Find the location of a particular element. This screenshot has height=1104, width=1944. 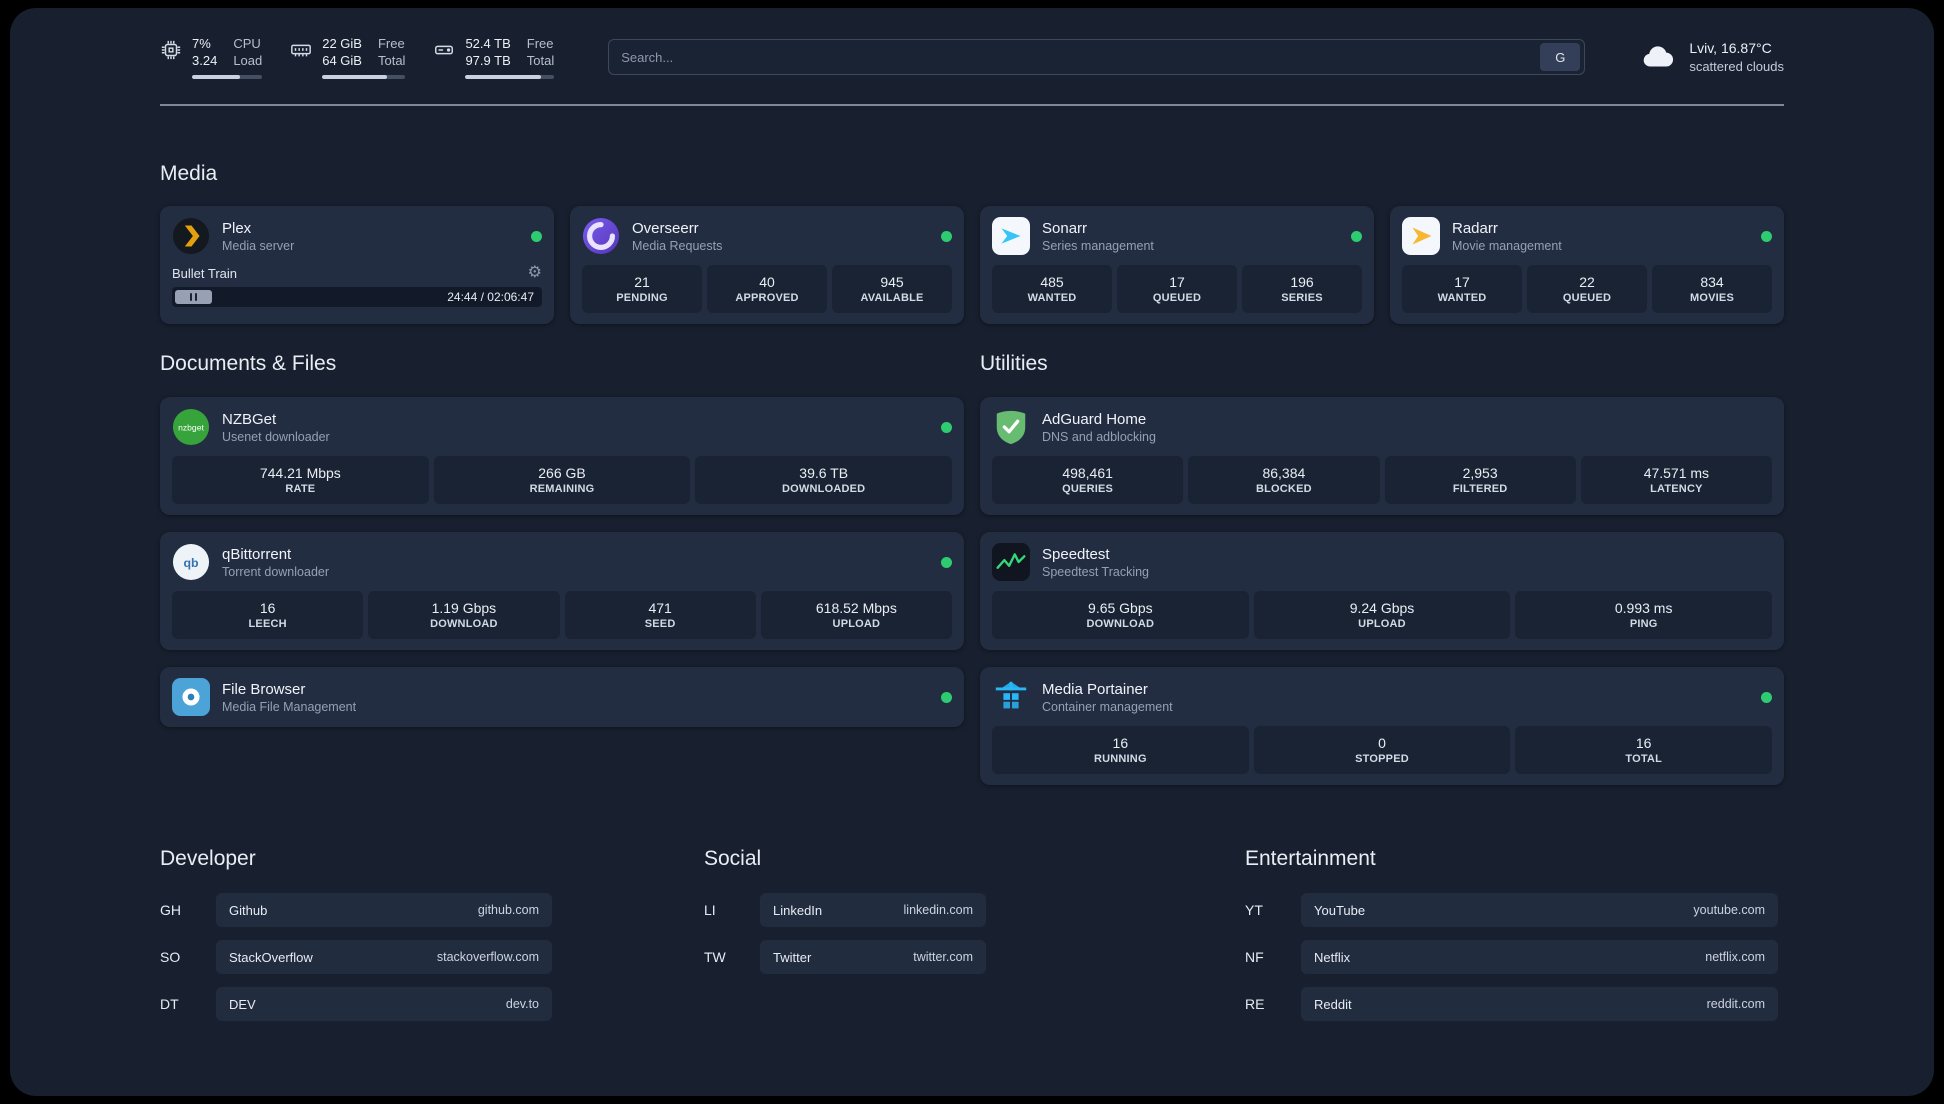

playback-progress-bar: 24:44 / 02:06:47 is located at coordinates (357, 297).